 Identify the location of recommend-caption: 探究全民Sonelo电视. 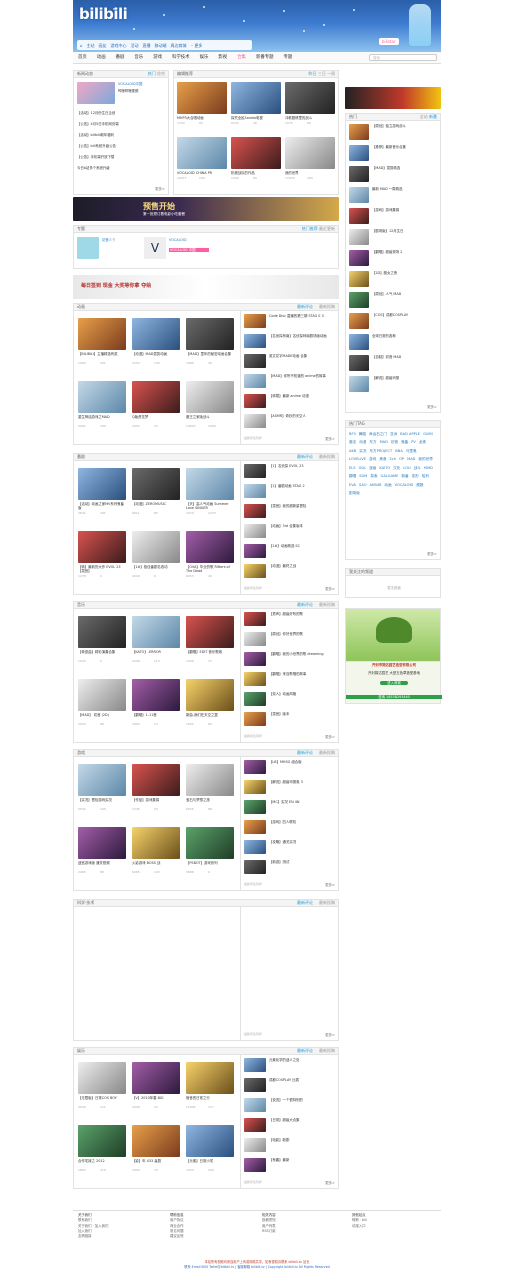
(256, 118).